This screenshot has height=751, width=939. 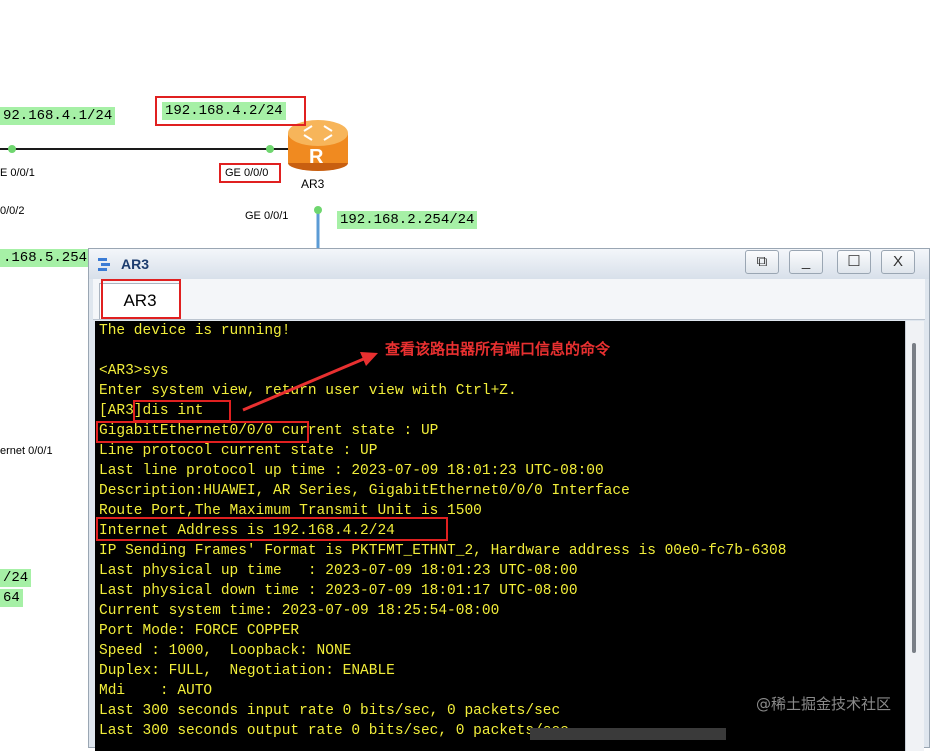 What do you see at coordinates (134, 371) in the screenshot?
I see `terminal-line: <AR3>sys` at bounding box center [134, 371].